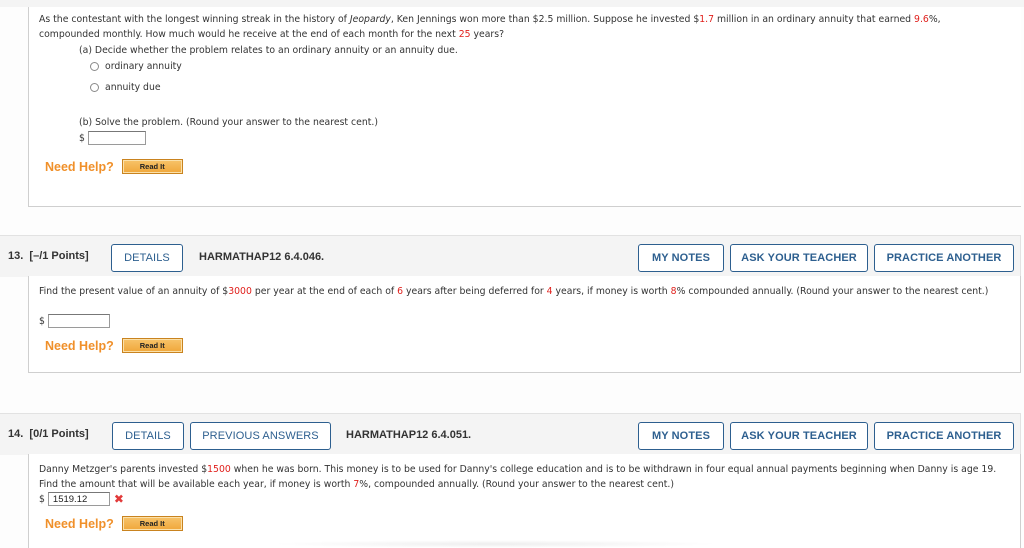 The width and height of the screenshot is (1024, 548). What do you see at coordinates (78, 321) in the screenshot?
I see `question-13-answer-input` at bounding box center [78, 321].